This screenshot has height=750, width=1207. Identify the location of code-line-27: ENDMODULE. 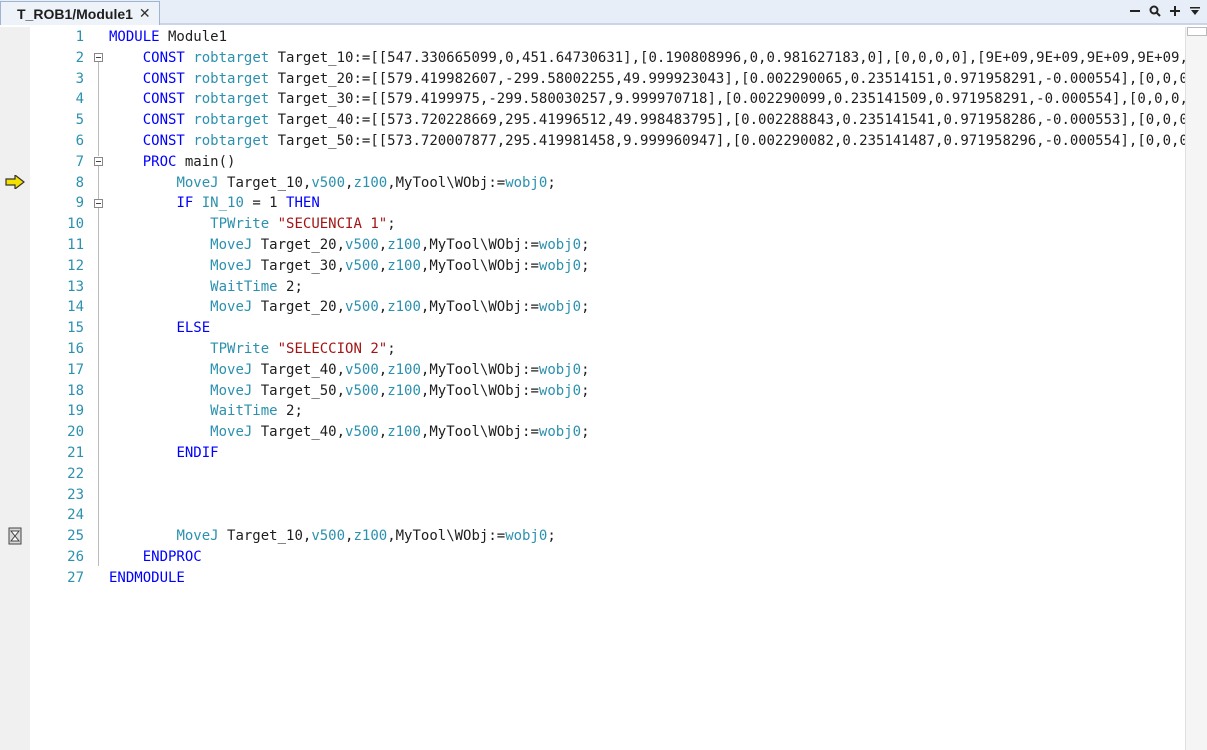
(147, 577).